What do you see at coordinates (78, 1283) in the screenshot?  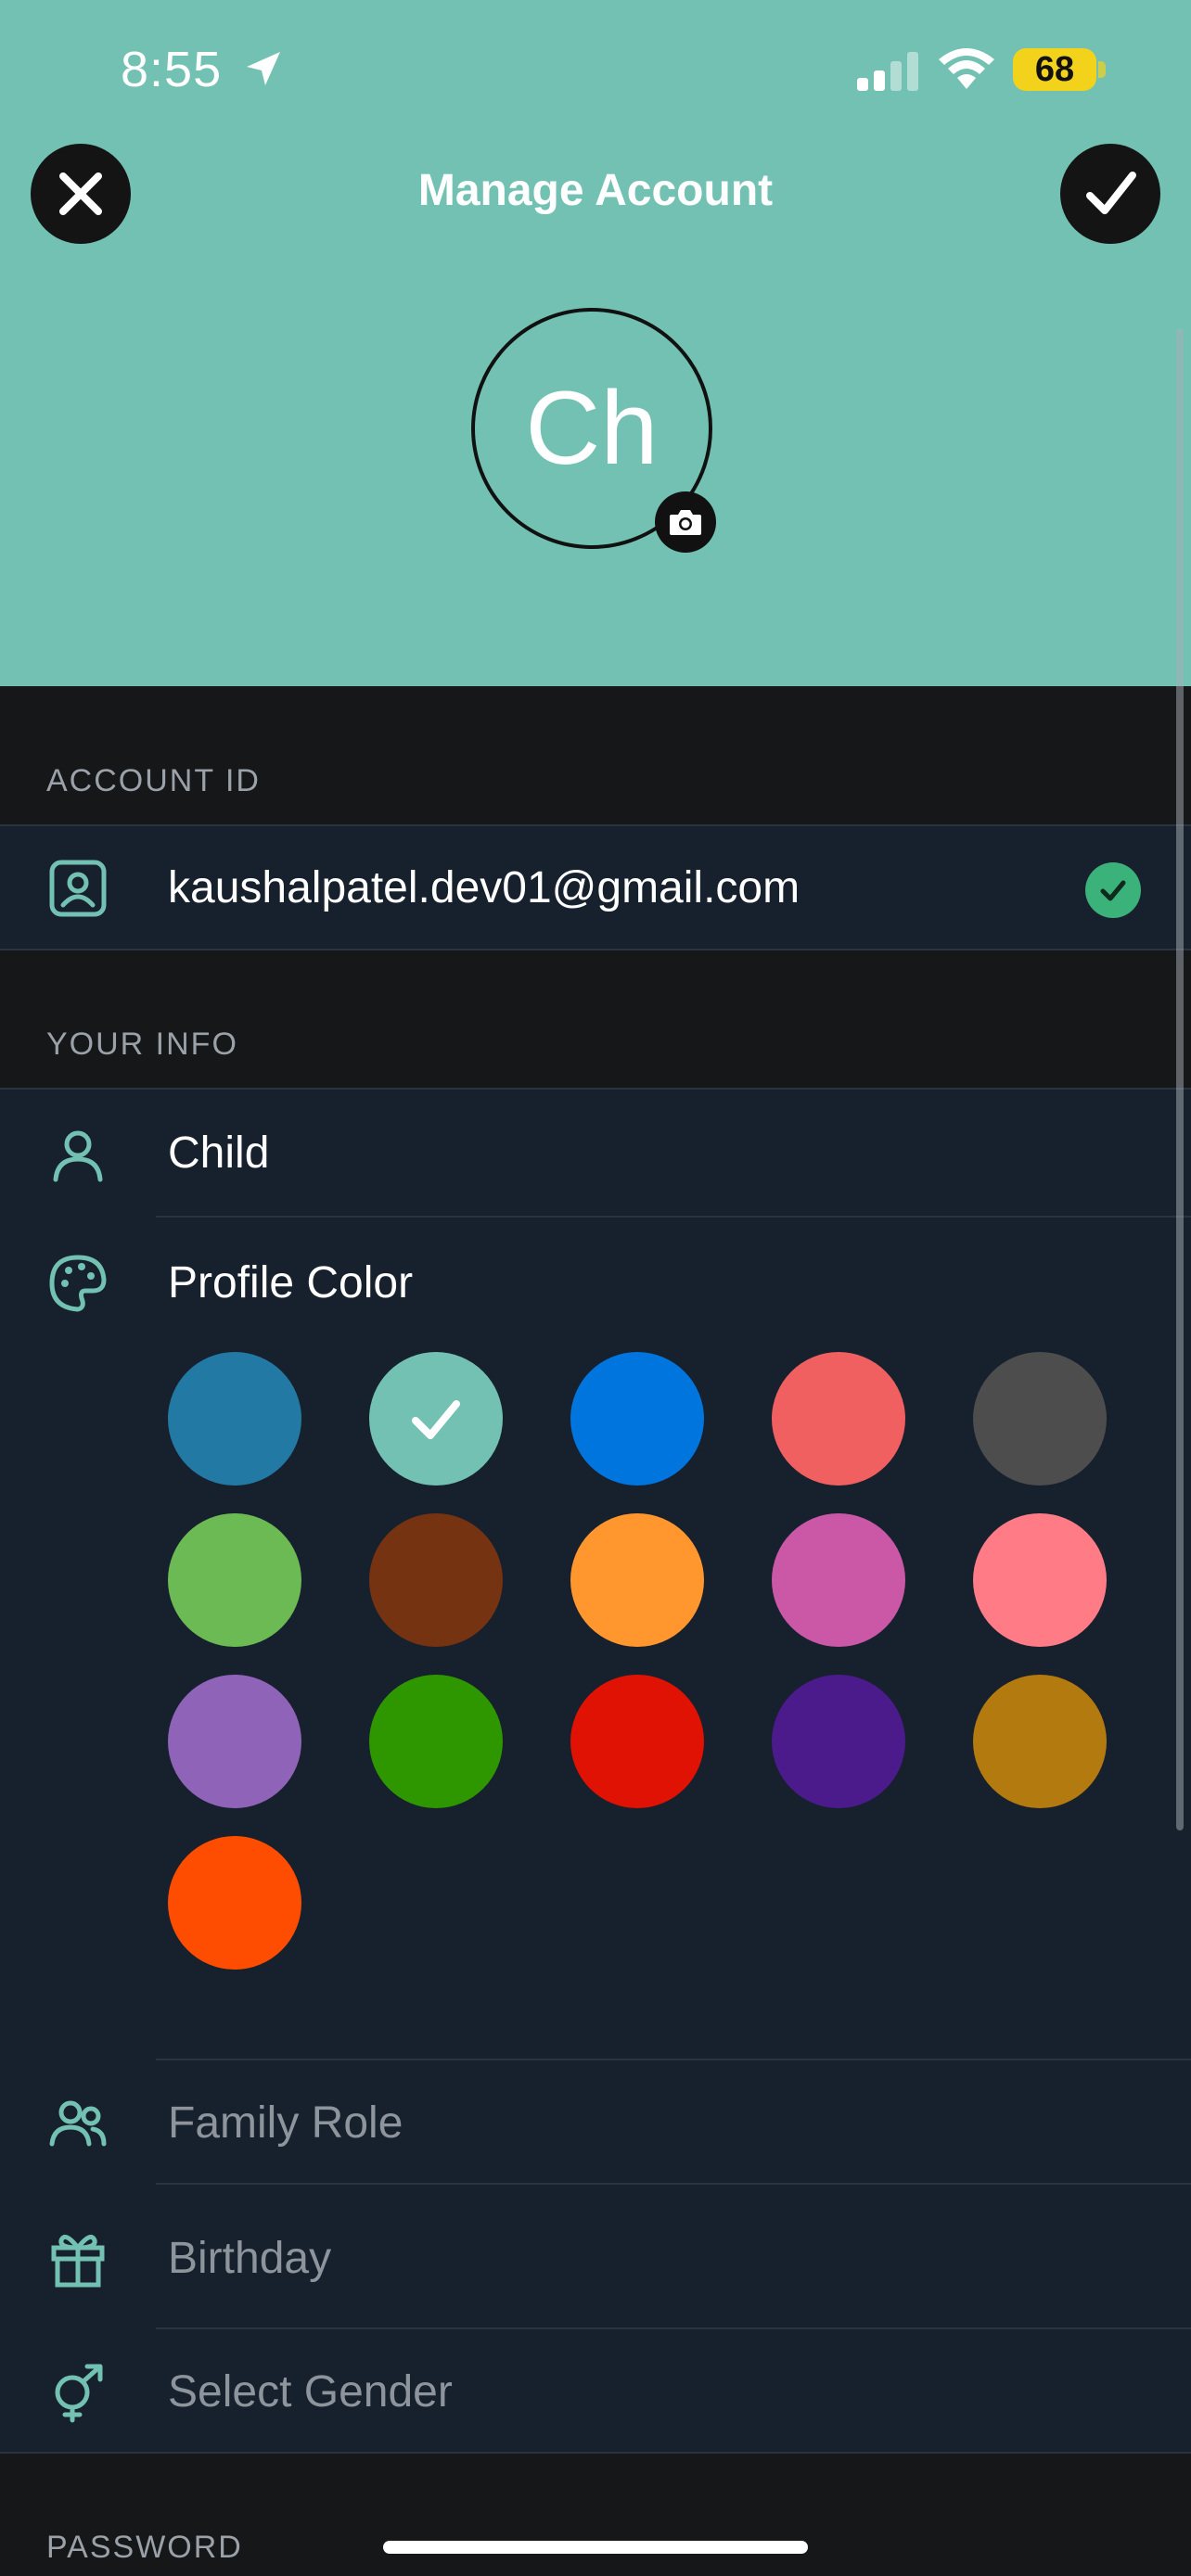 I see `palette-icon` at bounding box center [78, 1283].